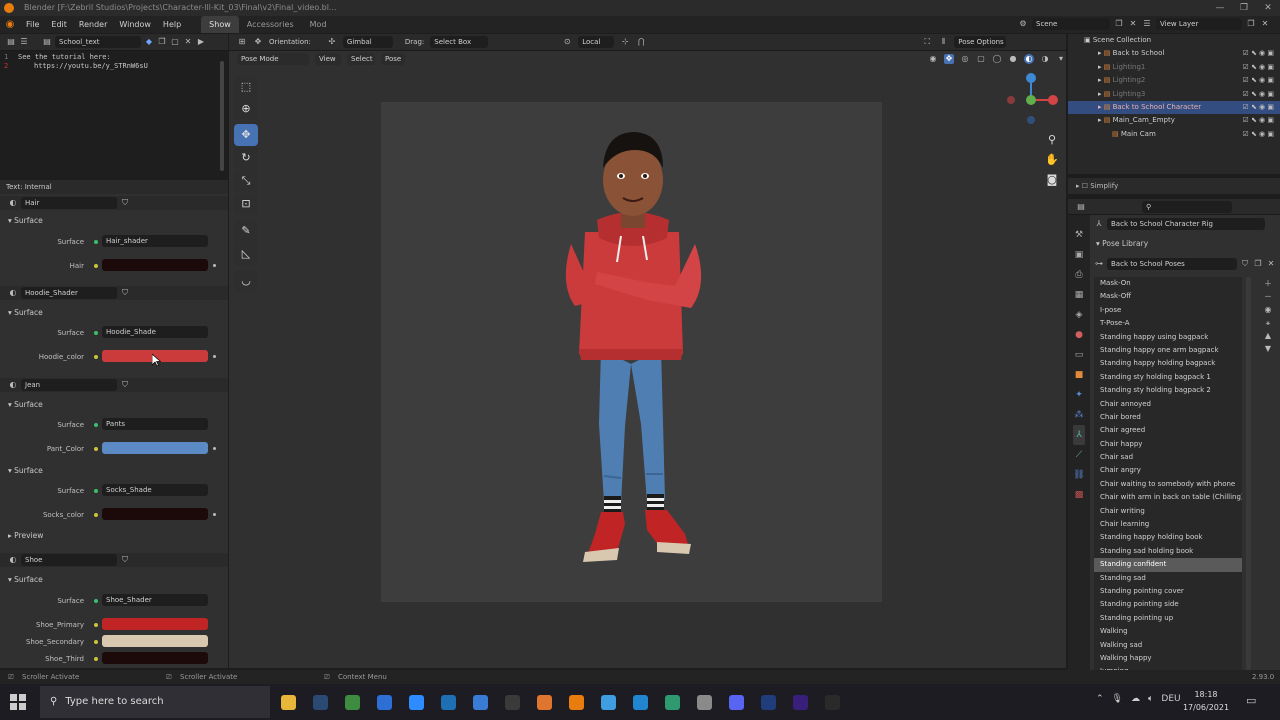  Describe the element at coordinates (768, 702) in the screenshot. I see `photoshop2-taskbar-icon` at that location.